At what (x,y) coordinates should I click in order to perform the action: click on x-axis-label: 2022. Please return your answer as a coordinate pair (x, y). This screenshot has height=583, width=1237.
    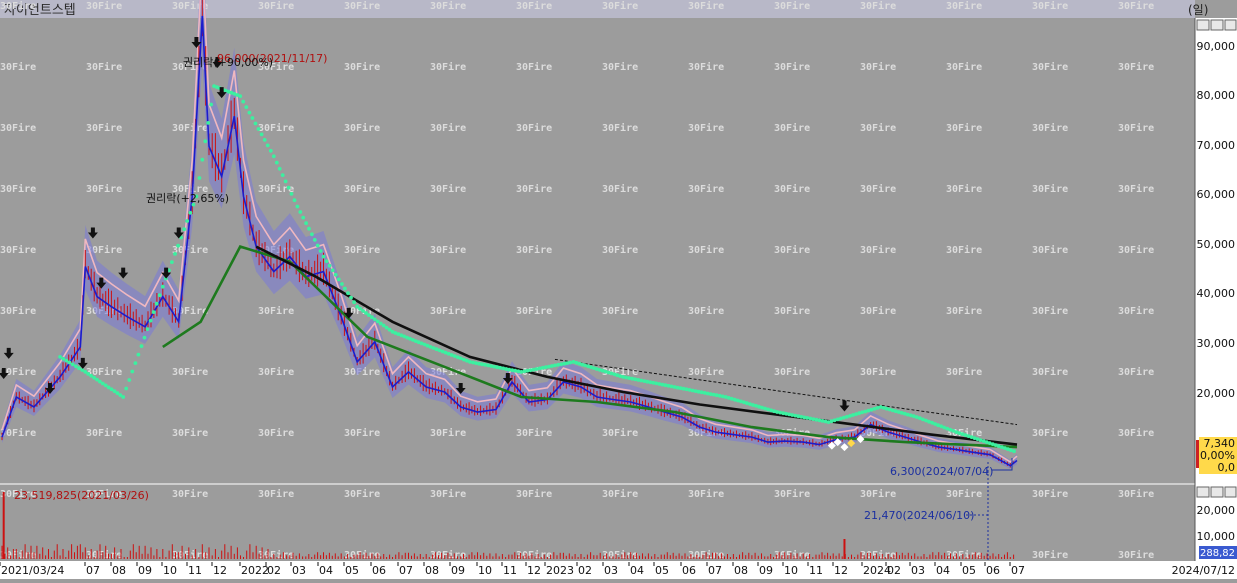
    Looking at the image, I should click on (255, 570).